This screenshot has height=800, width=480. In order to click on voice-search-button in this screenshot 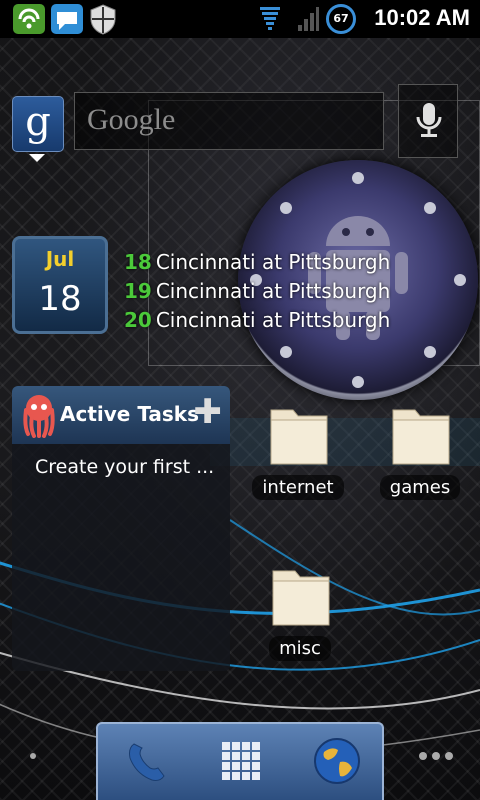, I will do `click(428, 121)`.